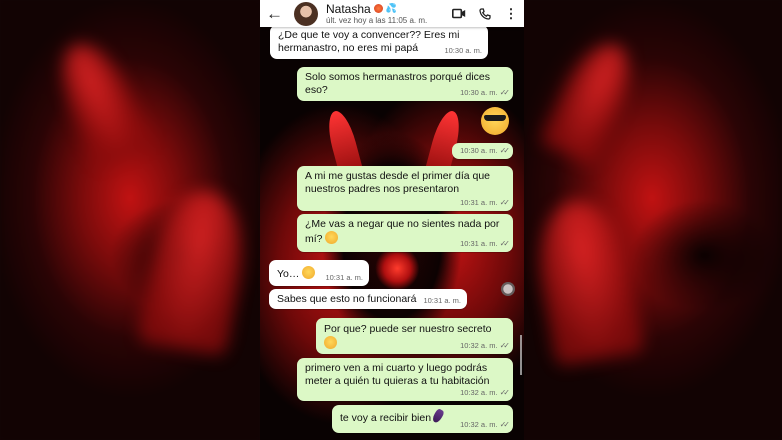  Describe the element at coordinates (332, 237) in the screenshot. I see `smirk-emoji` at that location.